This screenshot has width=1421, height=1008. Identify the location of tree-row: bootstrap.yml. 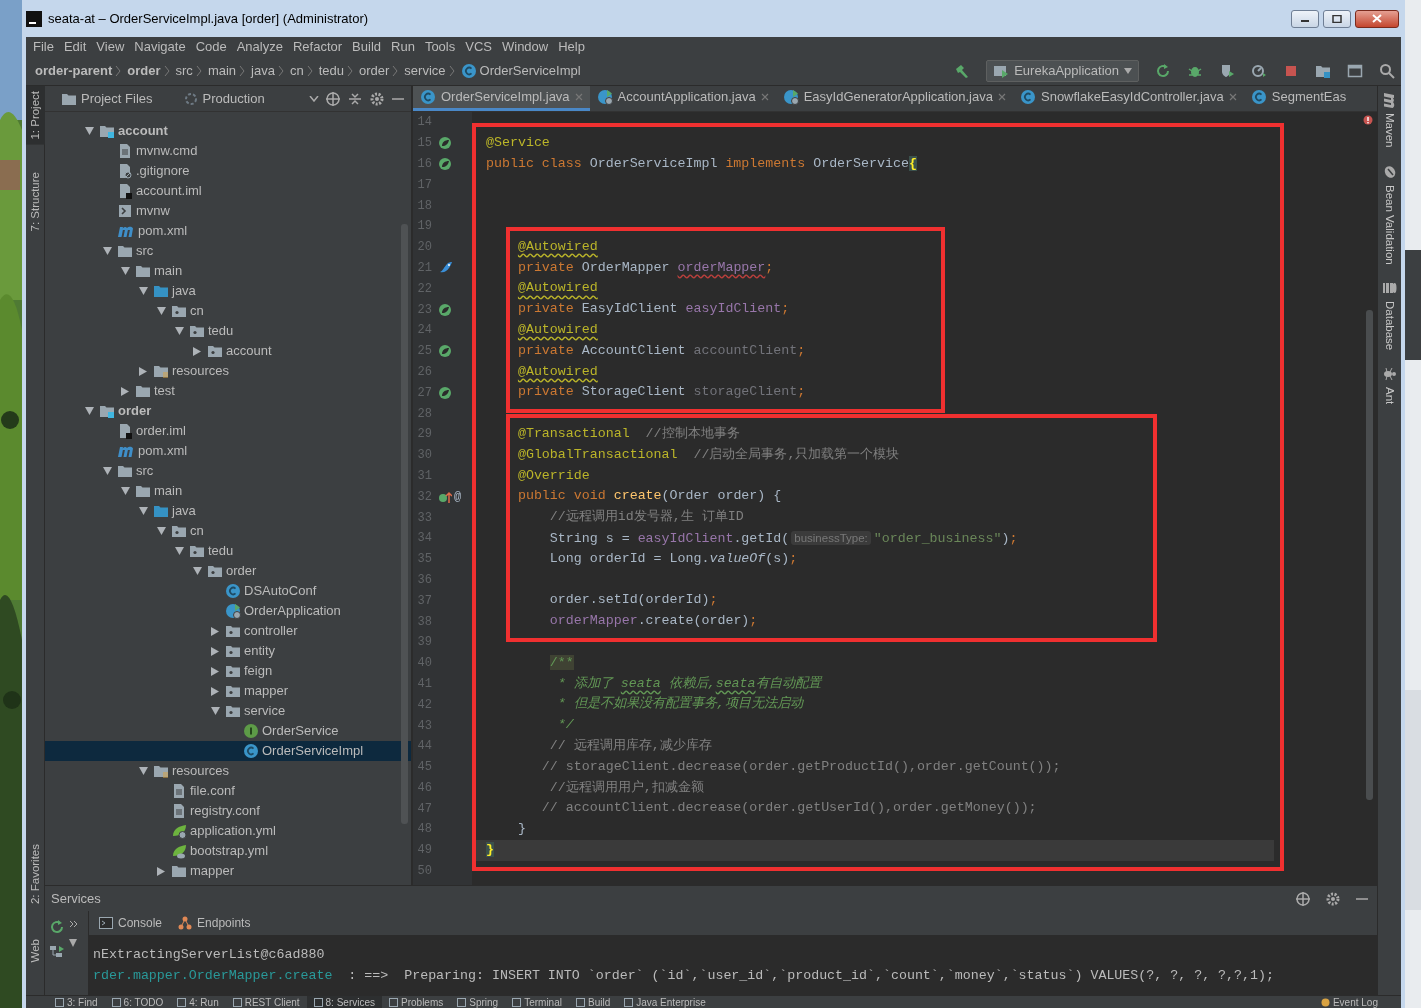
(228, 851).